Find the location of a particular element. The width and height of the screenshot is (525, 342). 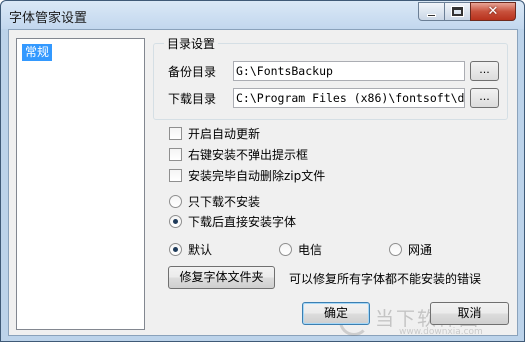

title-bar: 字体管家设置 ✕ is located at coordinates (262, 15).